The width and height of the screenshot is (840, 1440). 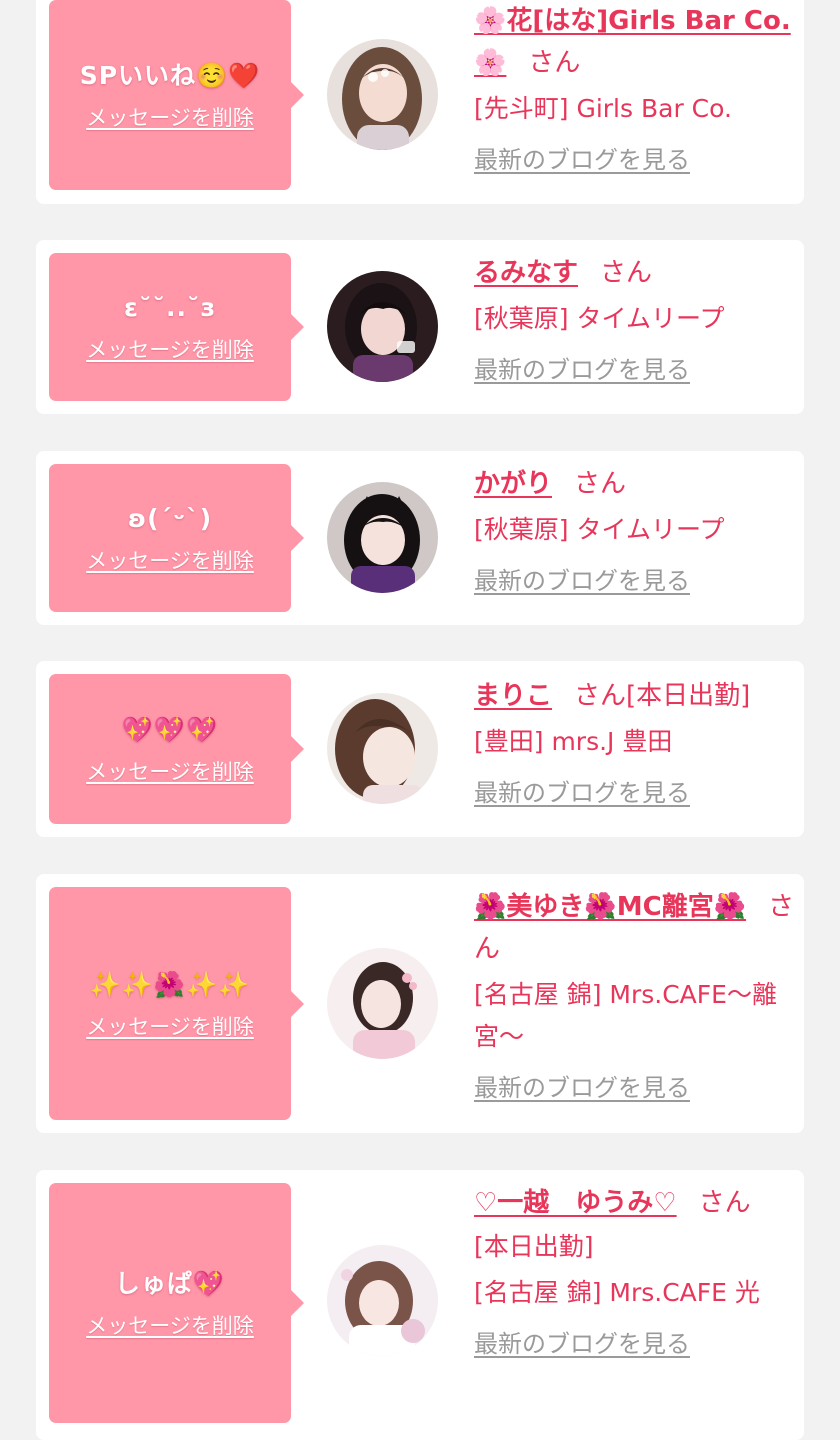 What do you see at coordinates (513, 696) in the screenshot?
I see `cast-name-link: まりこ` at bounding box center [513, 696].